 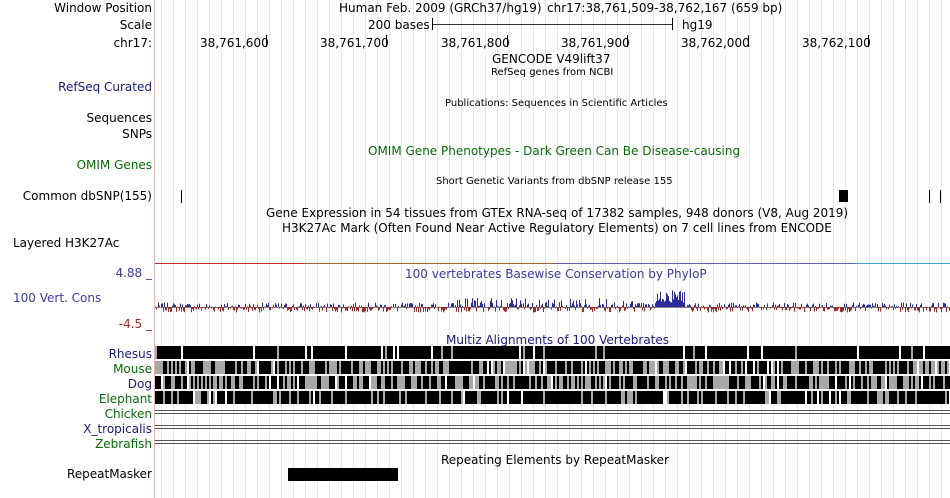 I want to click on repeatmasker-track-title: Repeating Elements by RepeatMasker, so click(x=555, y=460).